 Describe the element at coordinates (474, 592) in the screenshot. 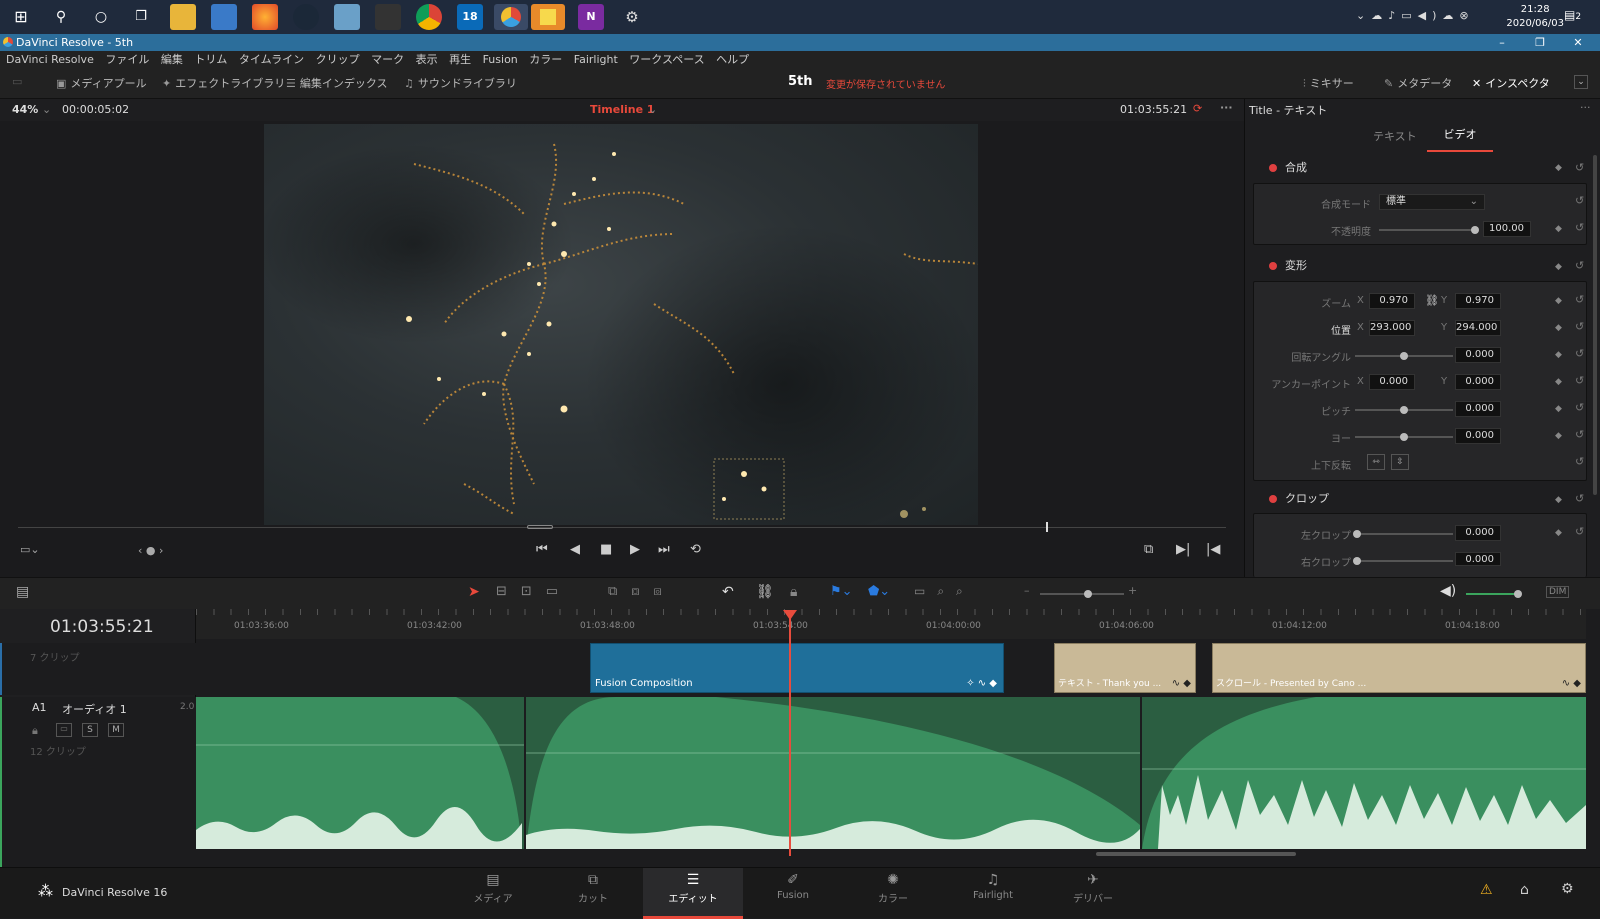

I see `selection-tool-icon: ➤` at that location.